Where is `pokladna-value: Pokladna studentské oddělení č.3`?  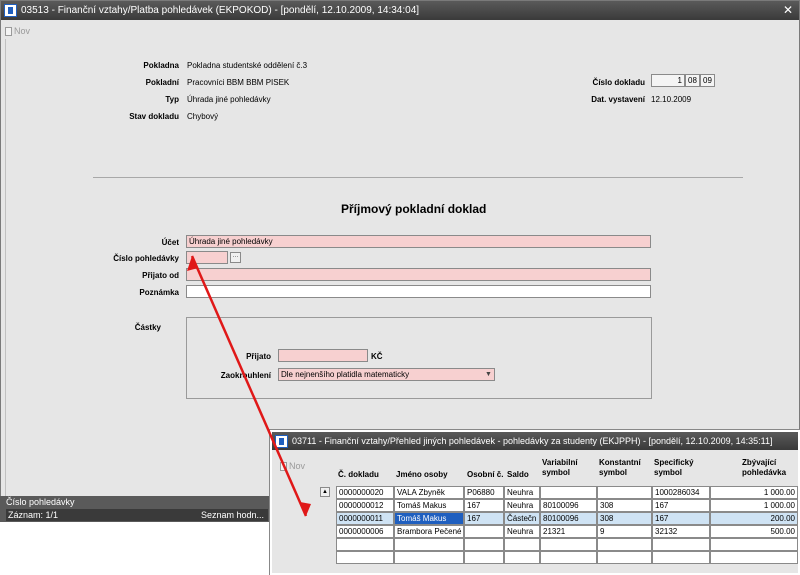 pokladna-value: Pokladna studentské oddělení č.3 is located at coordinates (247, 65).